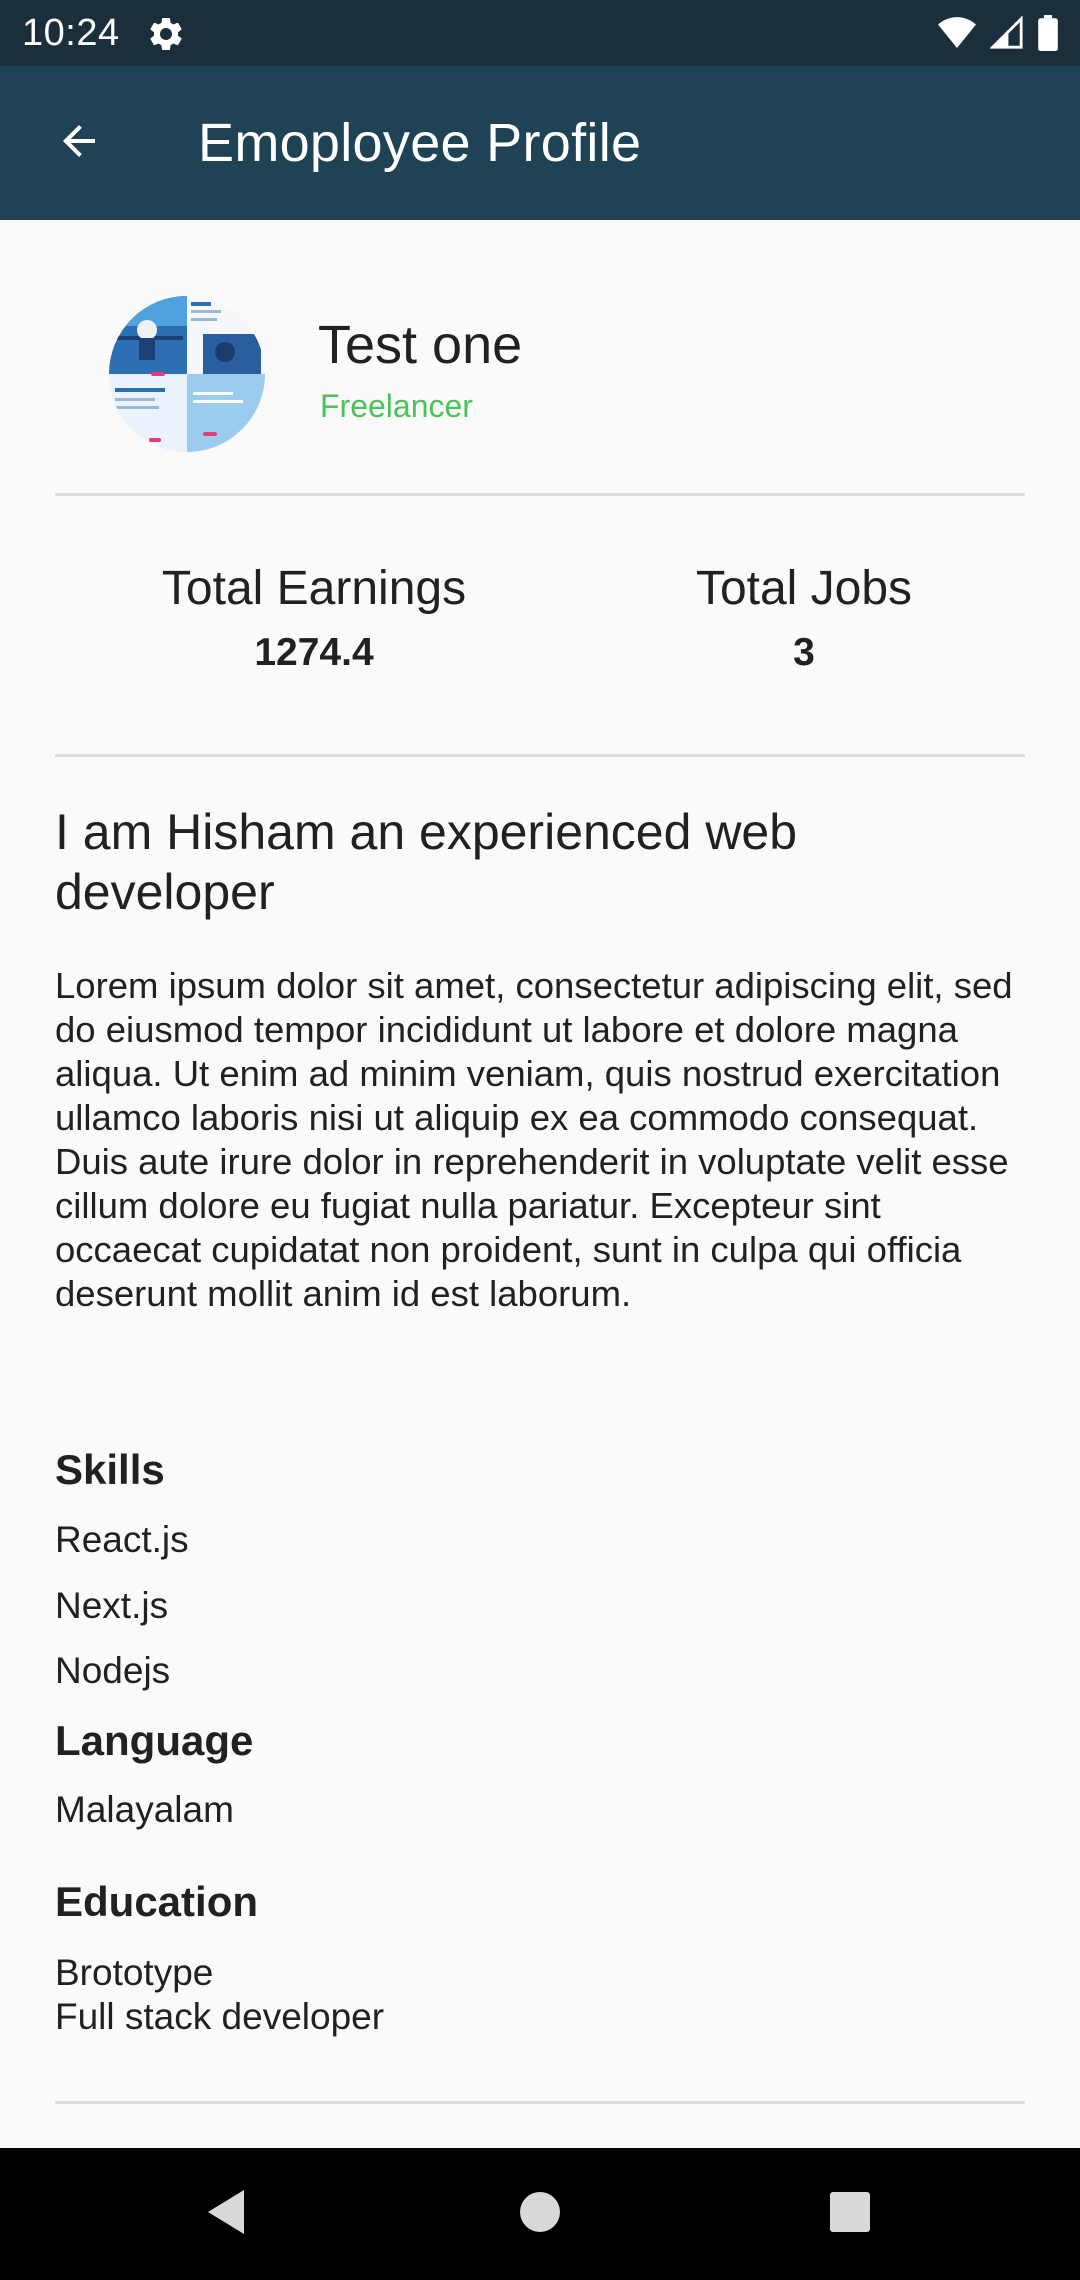 The width and height of the screenshot is (1080, 2280). Describe the element at coordinates (154, 1740) in the screenshot. I see `language-heading: Language` at that location.